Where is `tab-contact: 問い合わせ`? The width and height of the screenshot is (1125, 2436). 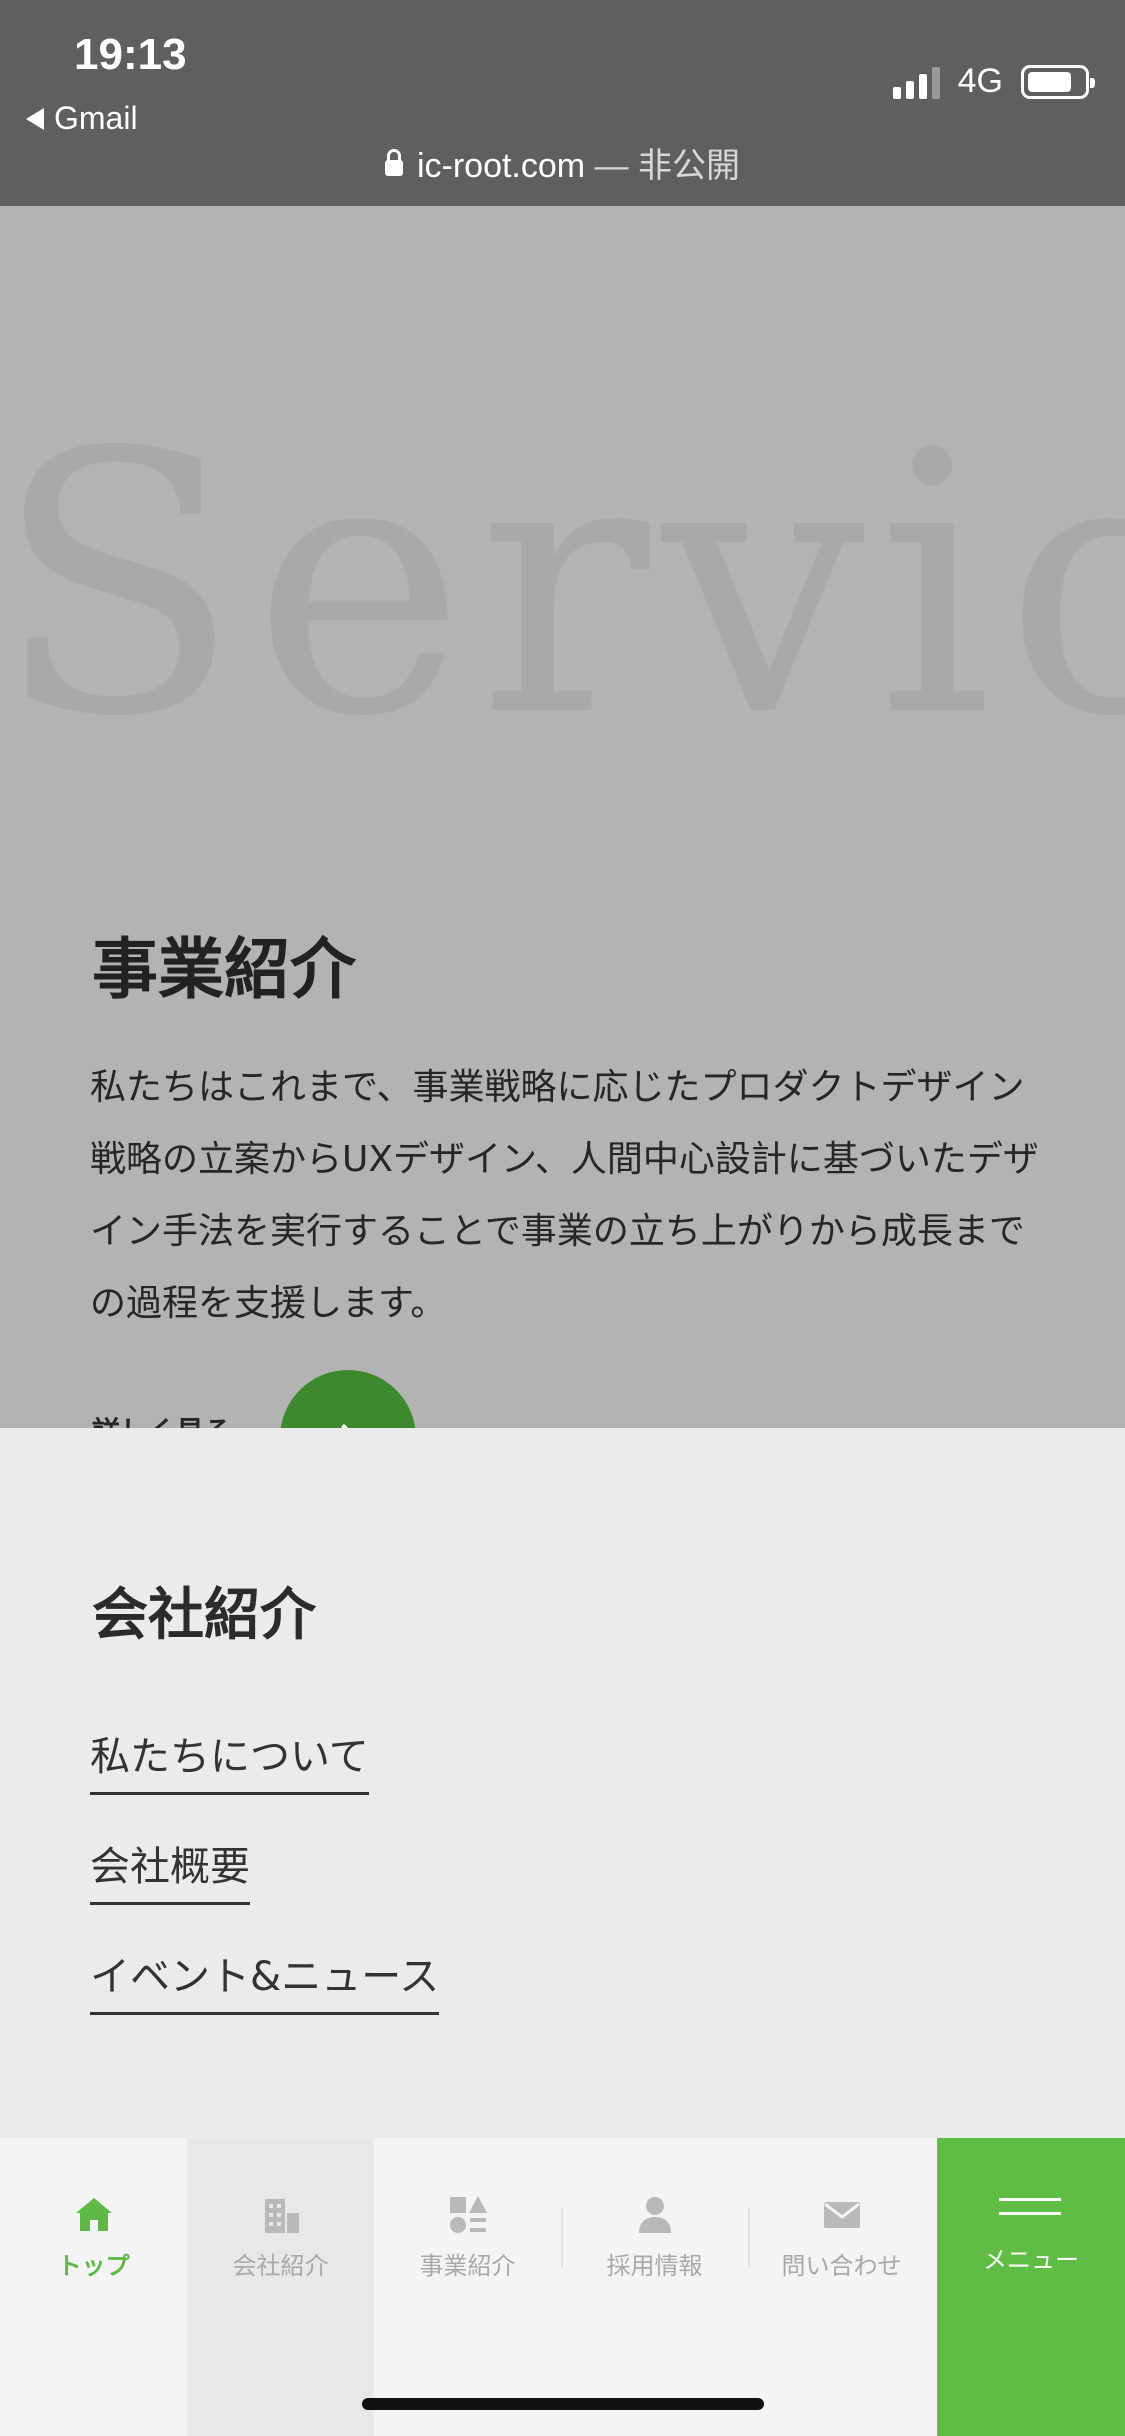 tab-contact: 問い合わせ is located at coordinates (841, 2287).